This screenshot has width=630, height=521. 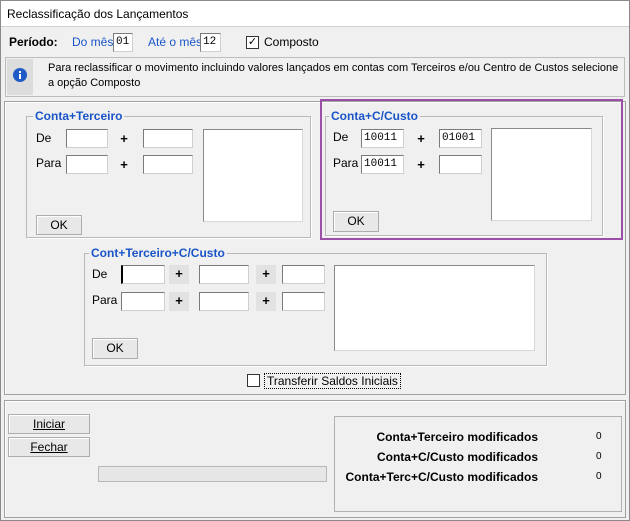 I want to click on conta-terceiro-list, so click(x=253, y=175).